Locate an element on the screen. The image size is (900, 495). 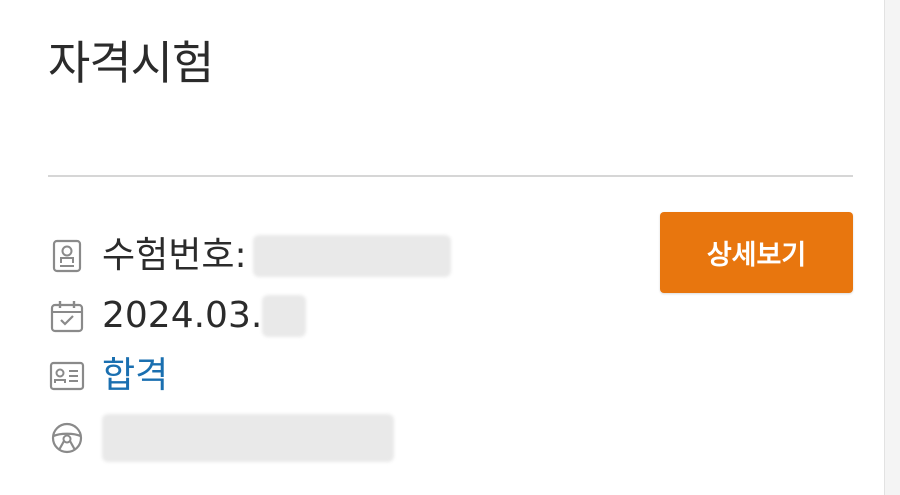
id-badge-icon is located at coordinates (67, 256).